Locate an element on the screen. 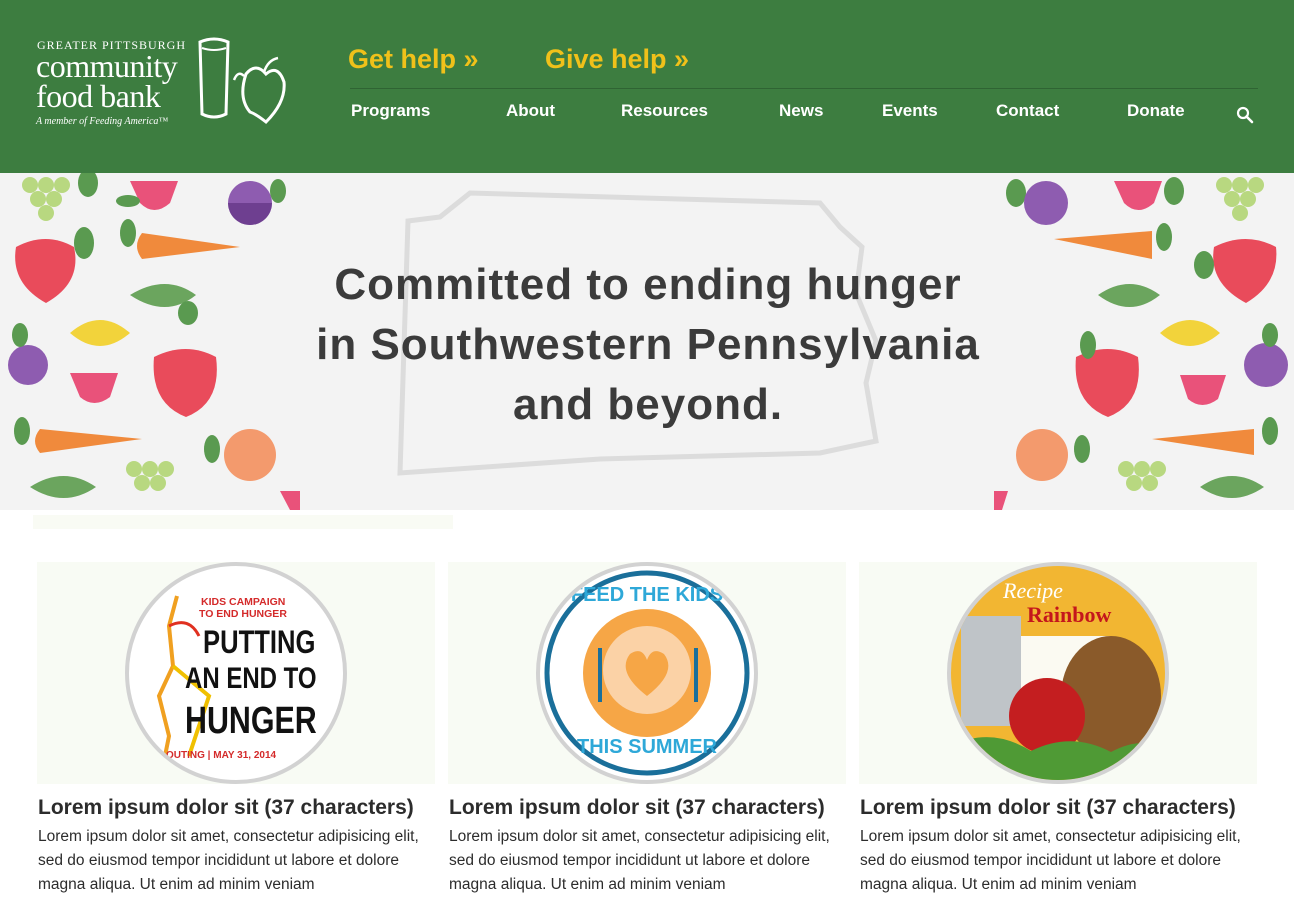 Image resolution: width=1294 pixels, height=920 pixels. image-main-1: PUTTING is located at coordinates (259, 642).